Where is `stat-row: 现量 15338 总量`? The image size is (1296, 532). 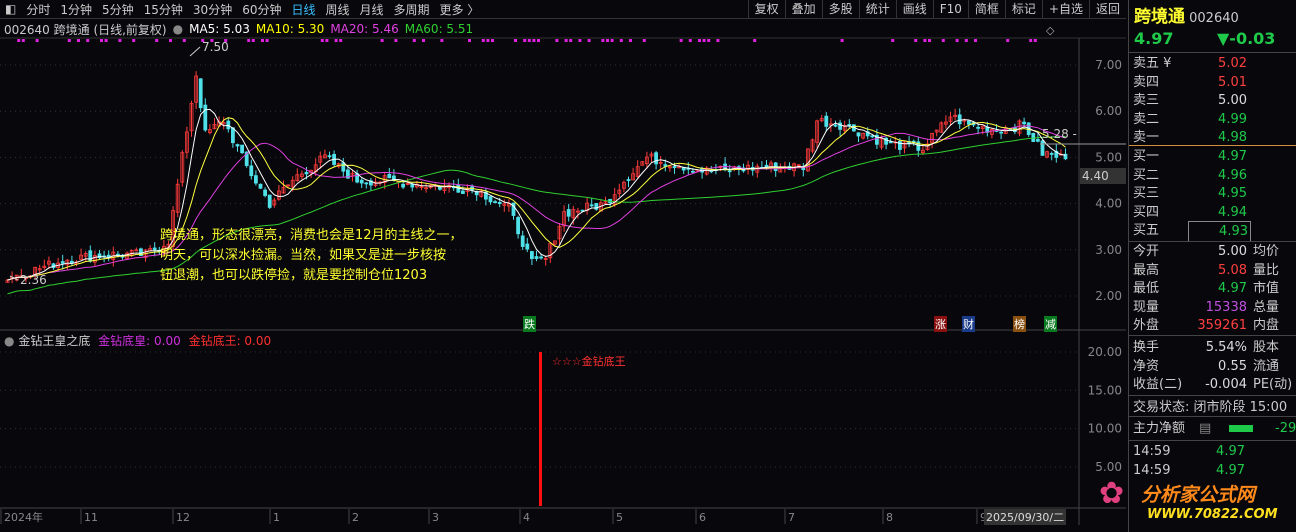
stat-row: 现量 15338 总量 is located at coordinates (1206, 307).